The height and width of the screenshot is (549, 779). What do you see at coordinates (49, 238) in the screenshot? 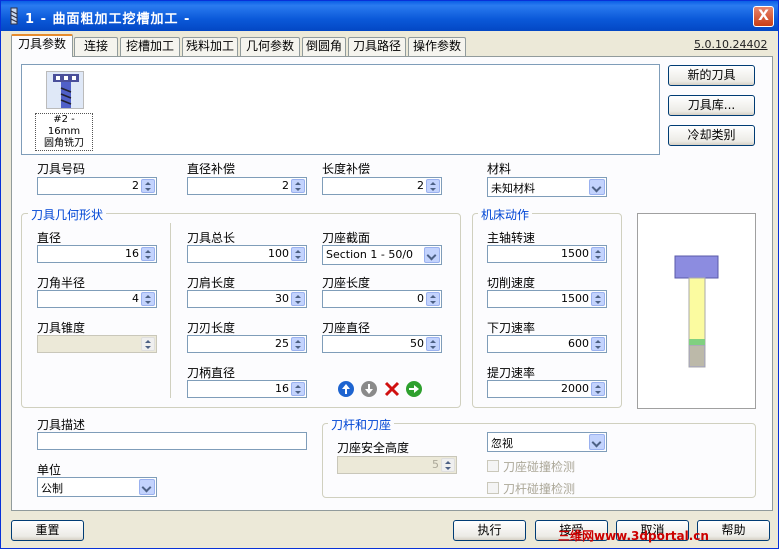
I see `diameter-label: 直径` at bounding box center [49, 238].